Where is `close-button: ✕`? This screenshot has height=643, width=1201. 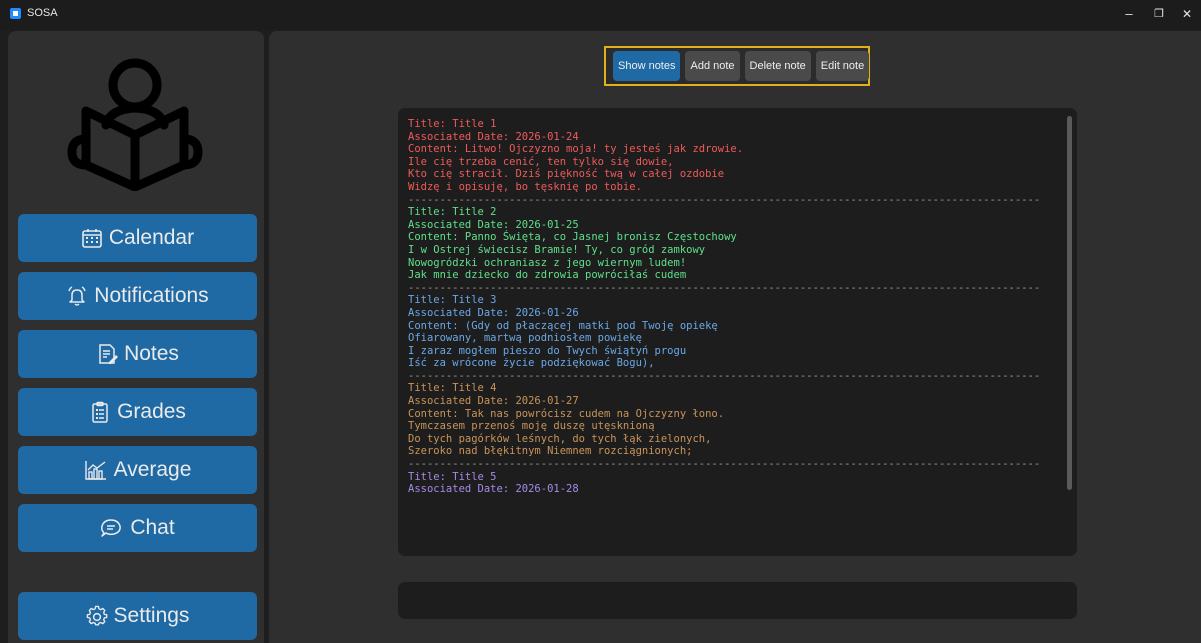
close-button: ✕ is located at coordinates (1187, 14).